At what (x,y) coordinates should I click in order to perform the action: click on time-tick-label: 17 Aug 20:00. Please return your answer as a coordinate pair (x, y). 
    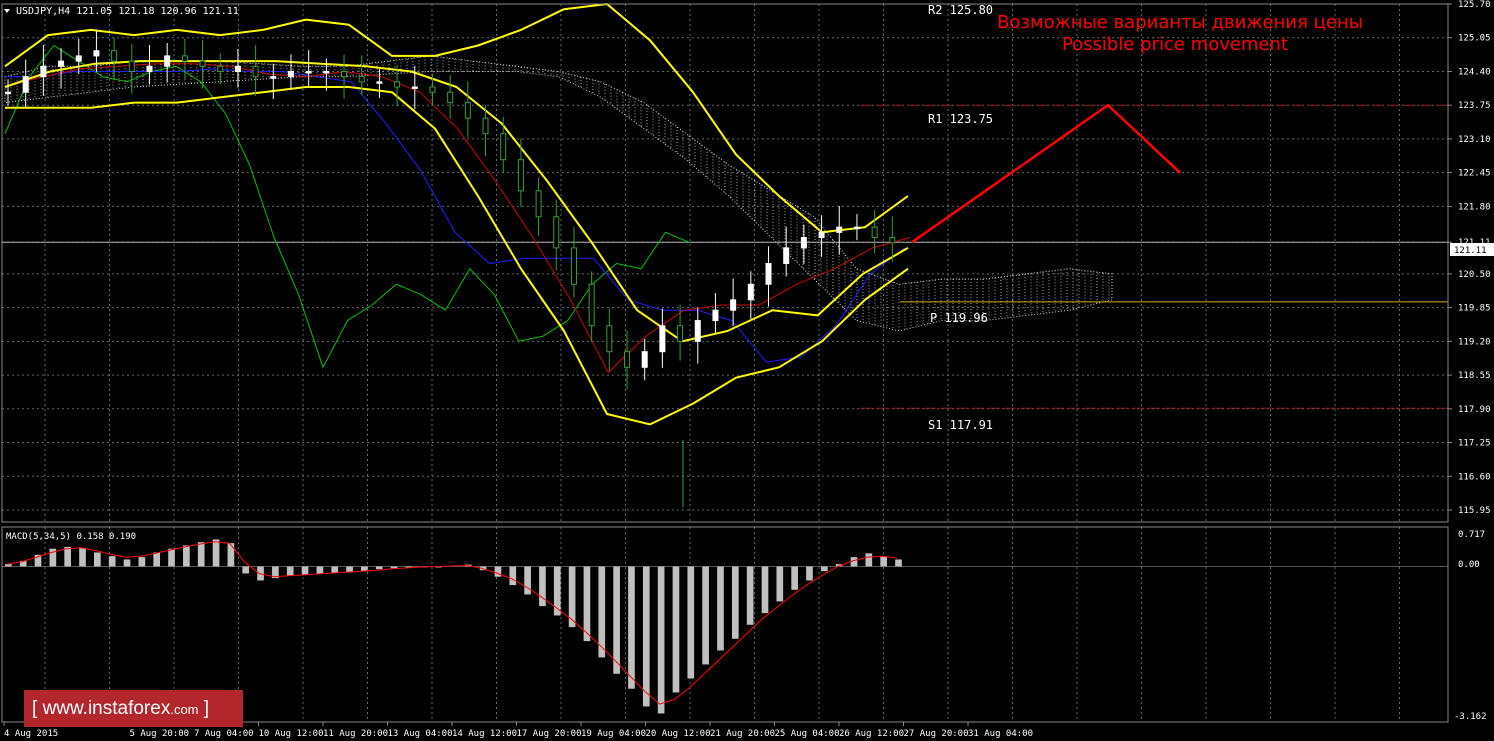
    Looking at the image, I should click on (549, 734).